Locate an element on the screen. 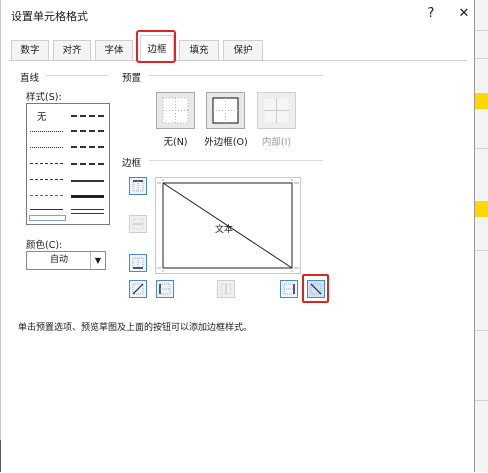 This screenshot has width=488, height=473. tab-protection: 保护 is located at coordinates (243, 50).